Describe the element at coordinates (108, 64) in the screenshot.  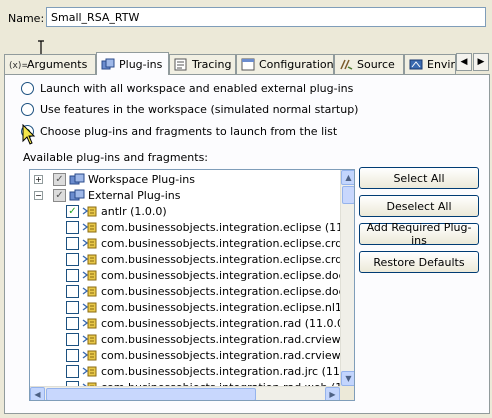
I see `plugins-icon` at that location.